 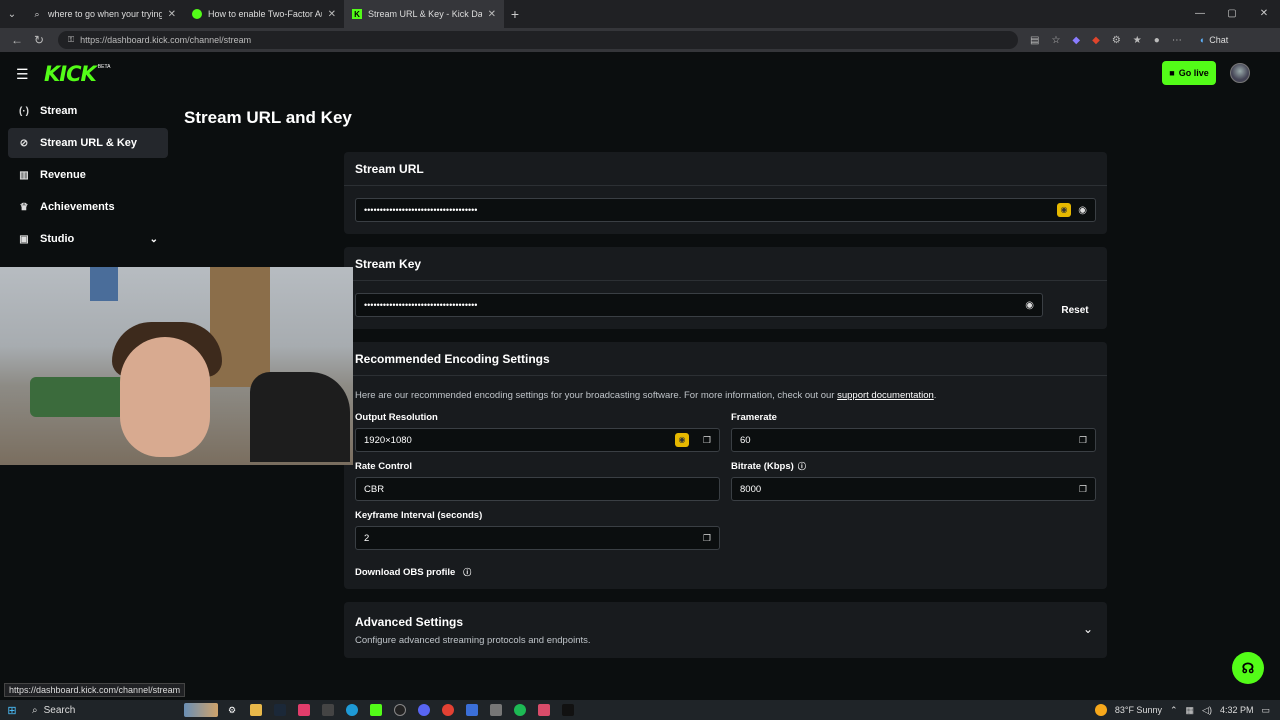 What do you see at coordinates (201, 710) in the screenshot?
I see `search-highlight-image` at bounding box center [201, 710].